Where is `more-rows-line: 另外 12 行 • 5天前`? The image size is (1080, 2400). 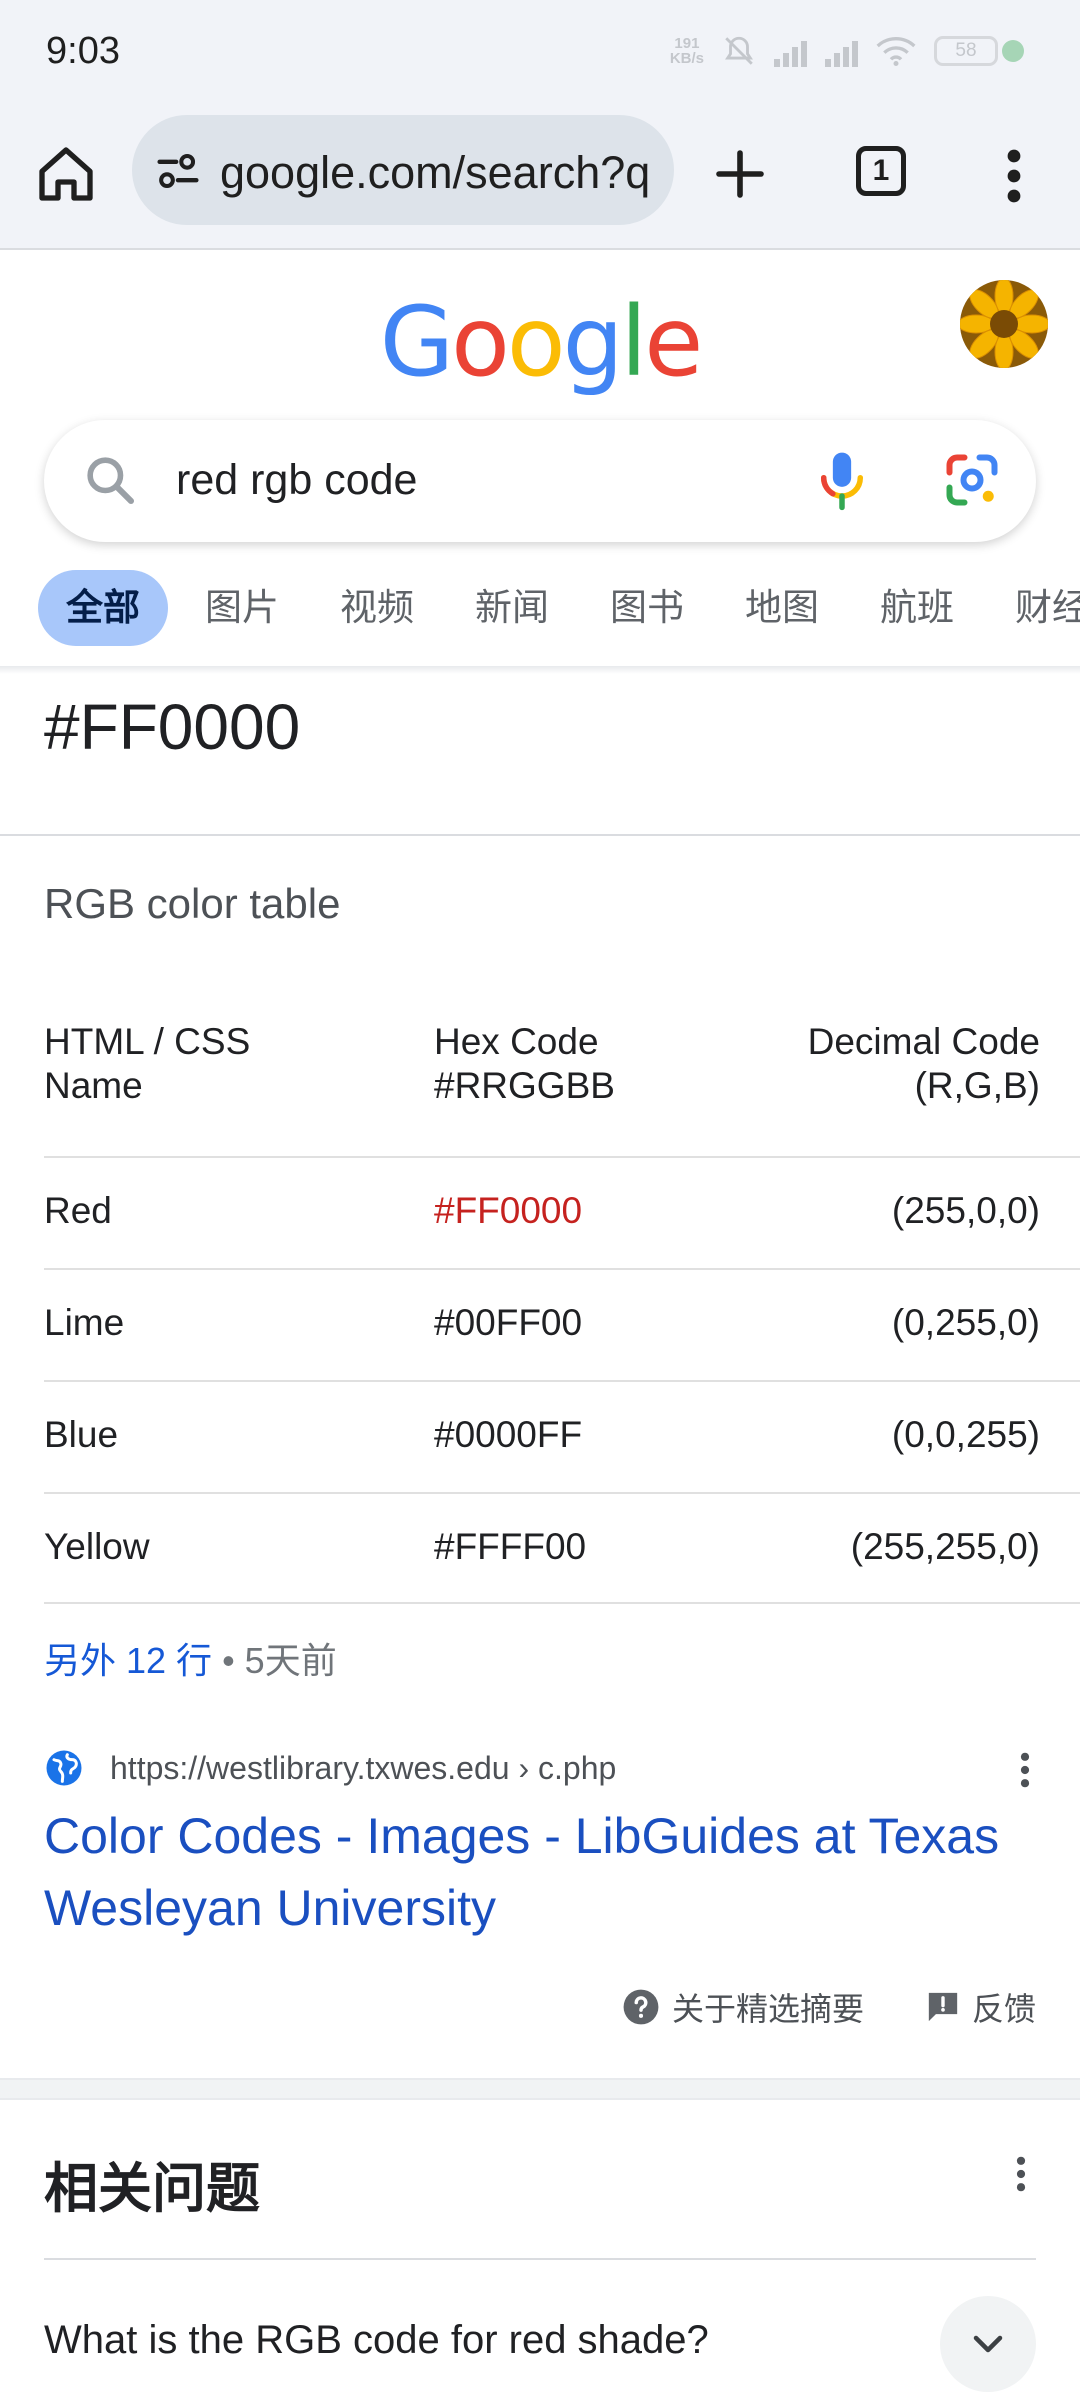
more-rows-line: 另外 12 行 • 5天前 is located at coordinates (190, 1658).